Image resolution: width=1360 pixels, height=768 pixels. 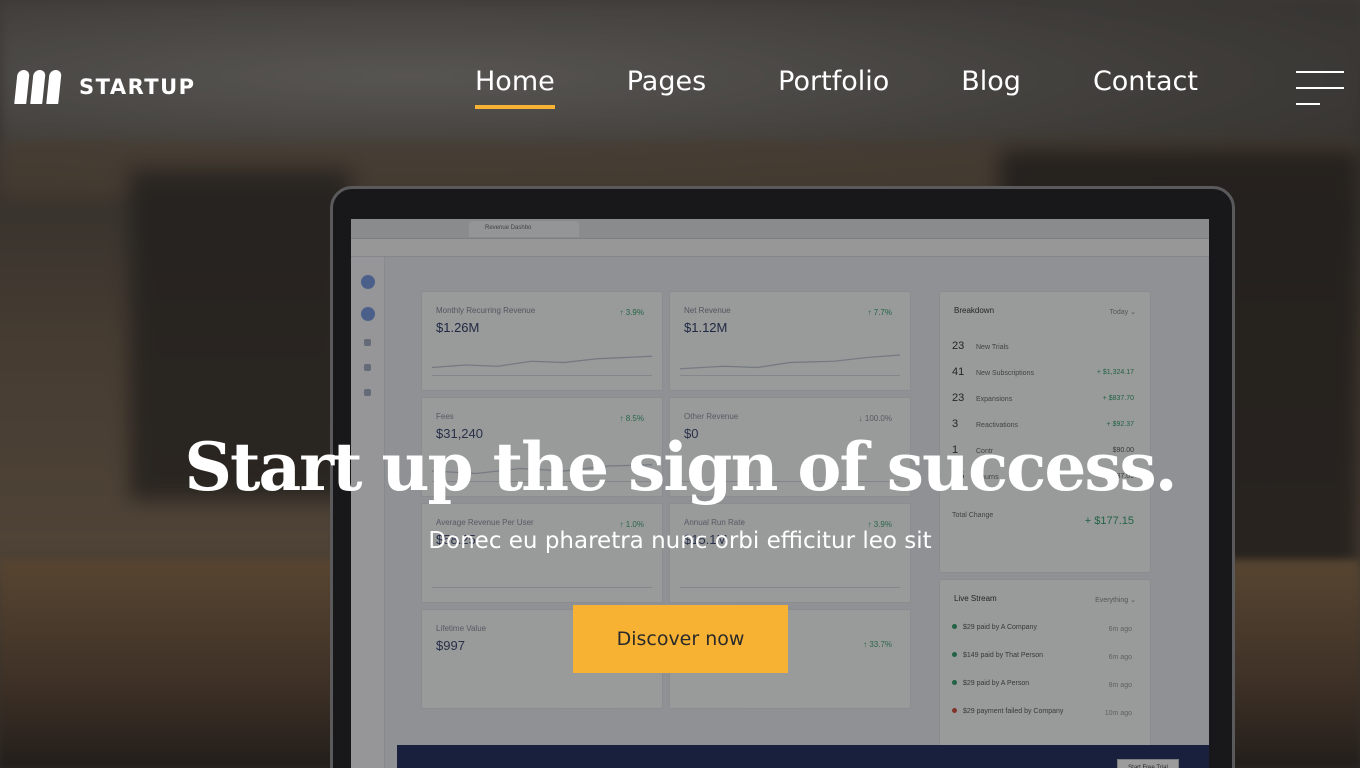 What do you see at coordinates (137, 87) in the screenshot?
I see `brand-name: STARTUP` at bounding box center [137, 87].